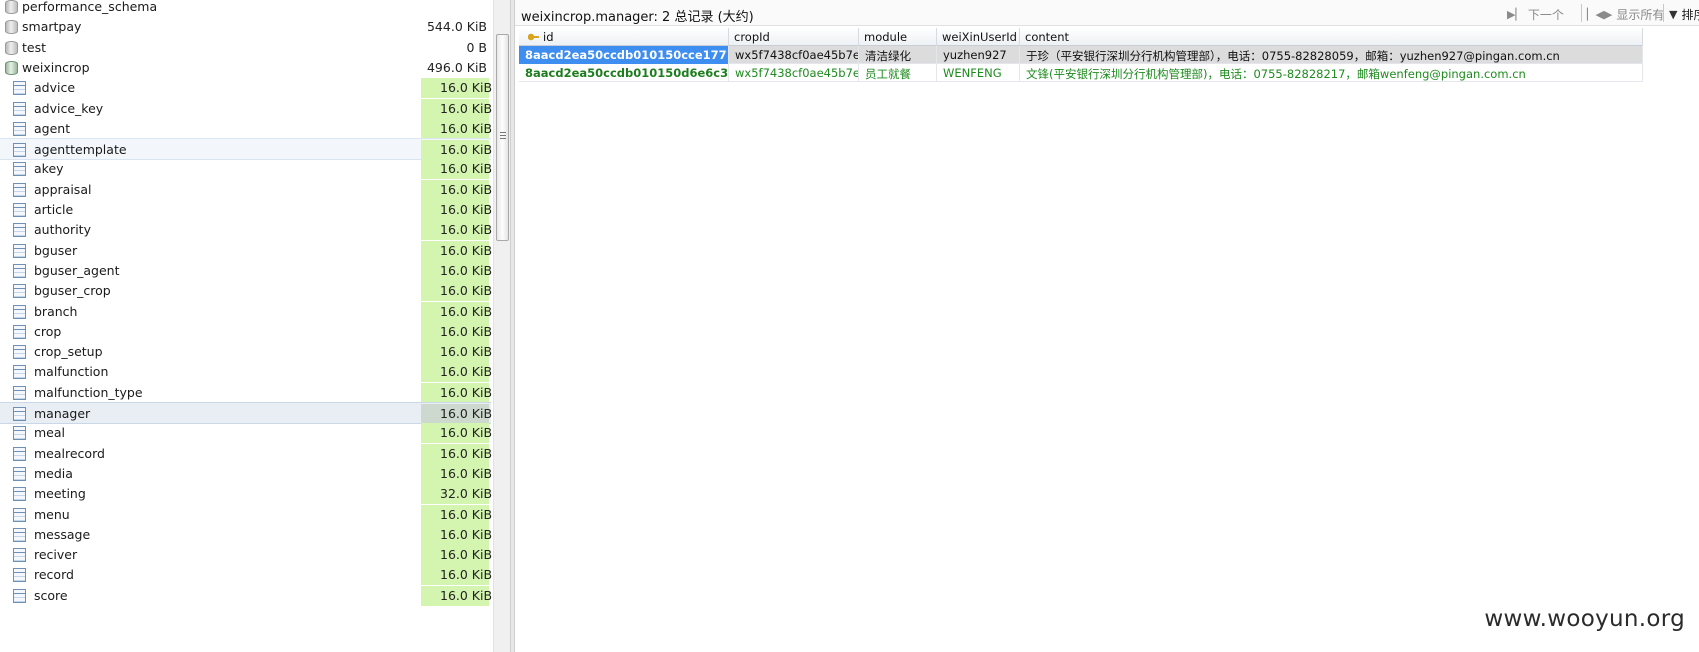 The image size is (1699, 652). What do you see at coordinates (246, 332) in the screenshot?
I see `tree-table-crop: crop 16.0 KiB` at bounding box center [246, 332].